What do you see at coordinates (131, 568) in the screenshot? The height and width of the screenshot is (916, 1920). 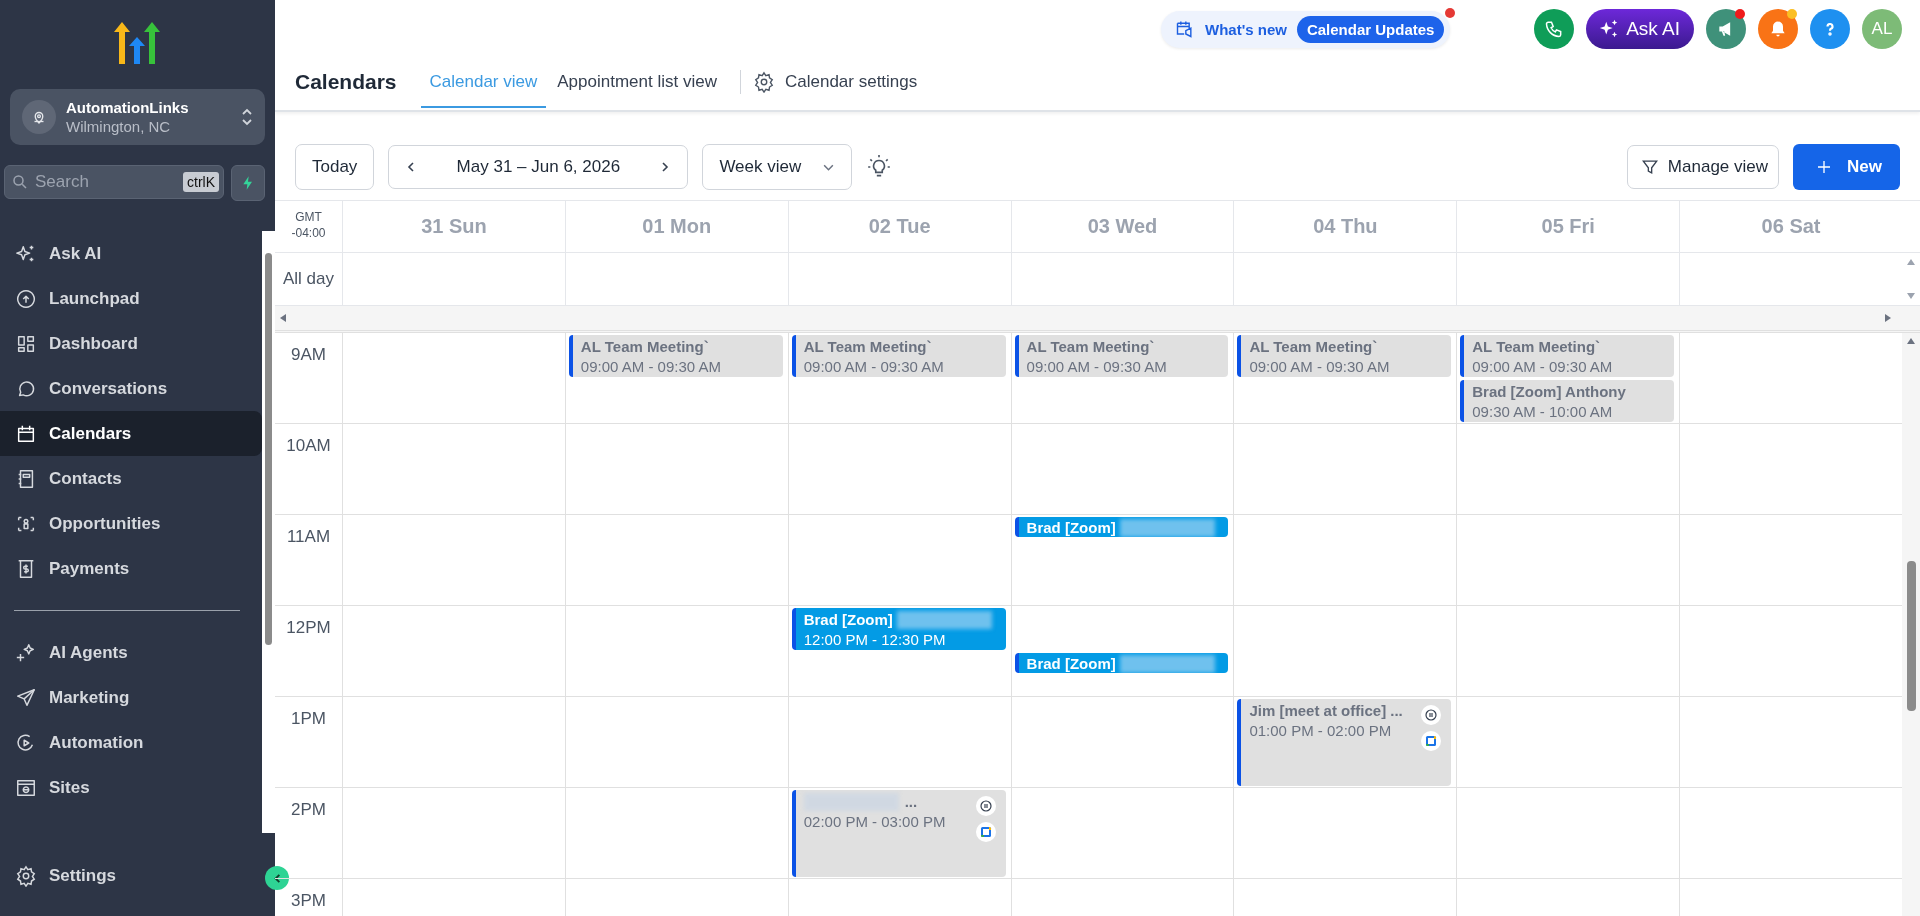 I see `nav-item: Payments` at bounding box center [131, 568].